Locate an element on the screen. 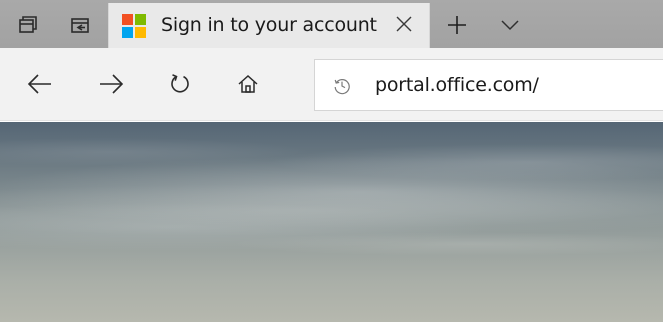 The height and width of the screenshot is (322, 663). tab-sign-in: Sign in to your account is located at coordinates (269, 25).